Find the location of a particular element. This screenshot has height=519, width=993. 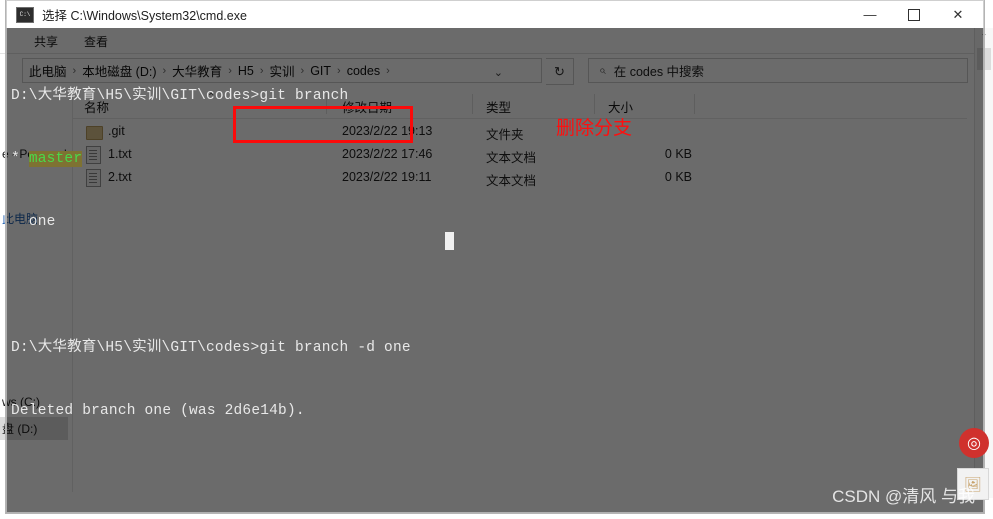

cmd-title-bar: C:\ 选择 C:\Windows\System32\cmd.exe — ✕ is located at coordinates (495, 14).